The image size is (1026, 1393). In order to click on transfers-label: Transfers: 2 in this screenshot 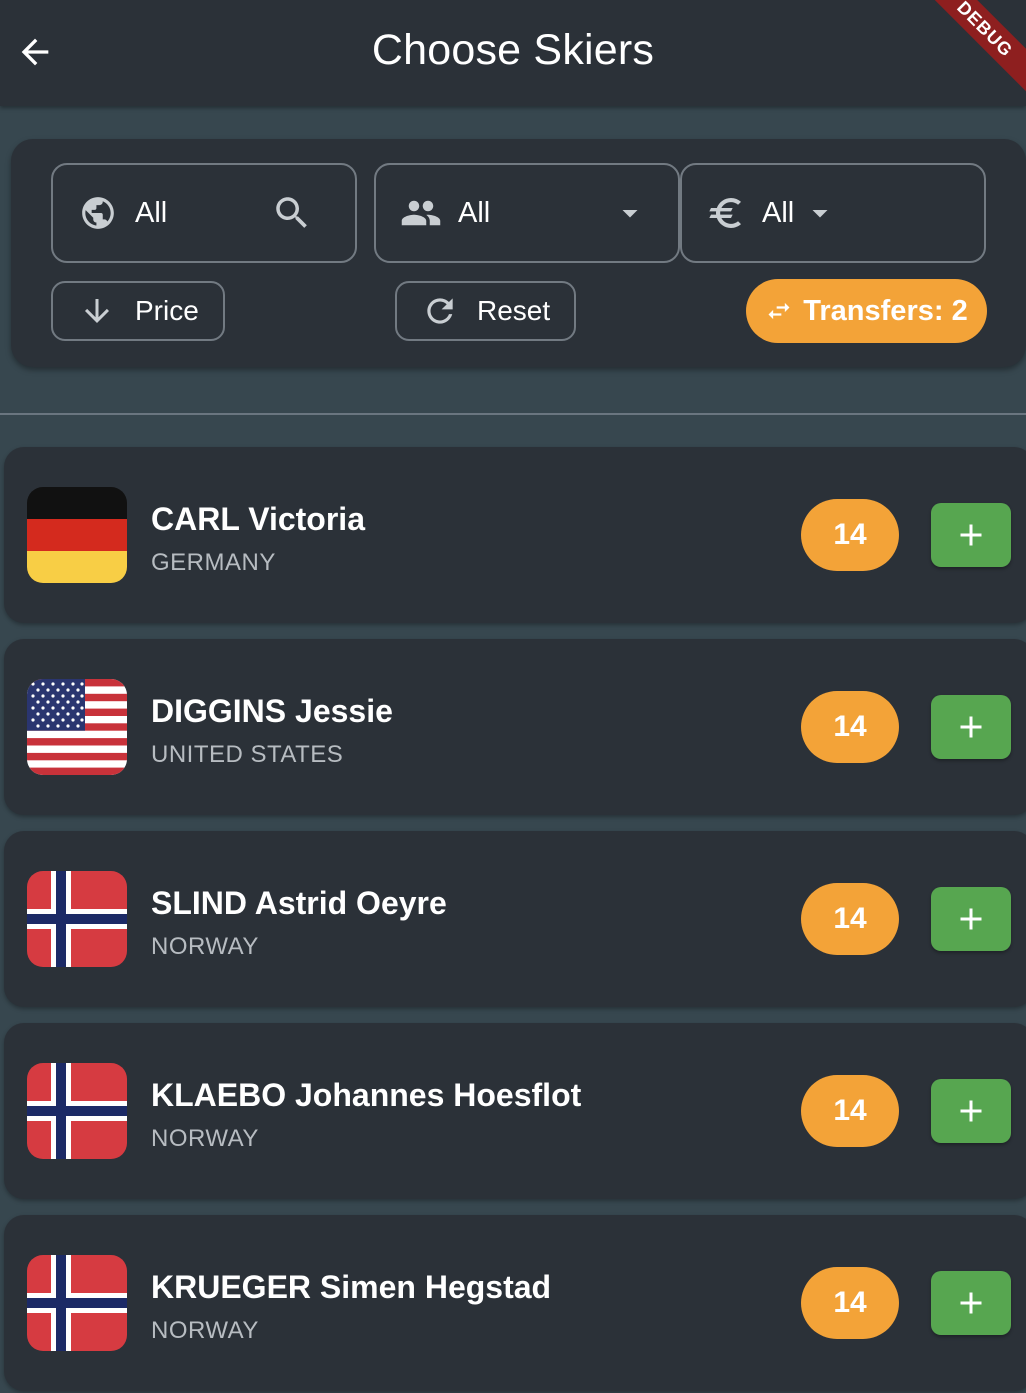, I will do `click(885, 310)`.